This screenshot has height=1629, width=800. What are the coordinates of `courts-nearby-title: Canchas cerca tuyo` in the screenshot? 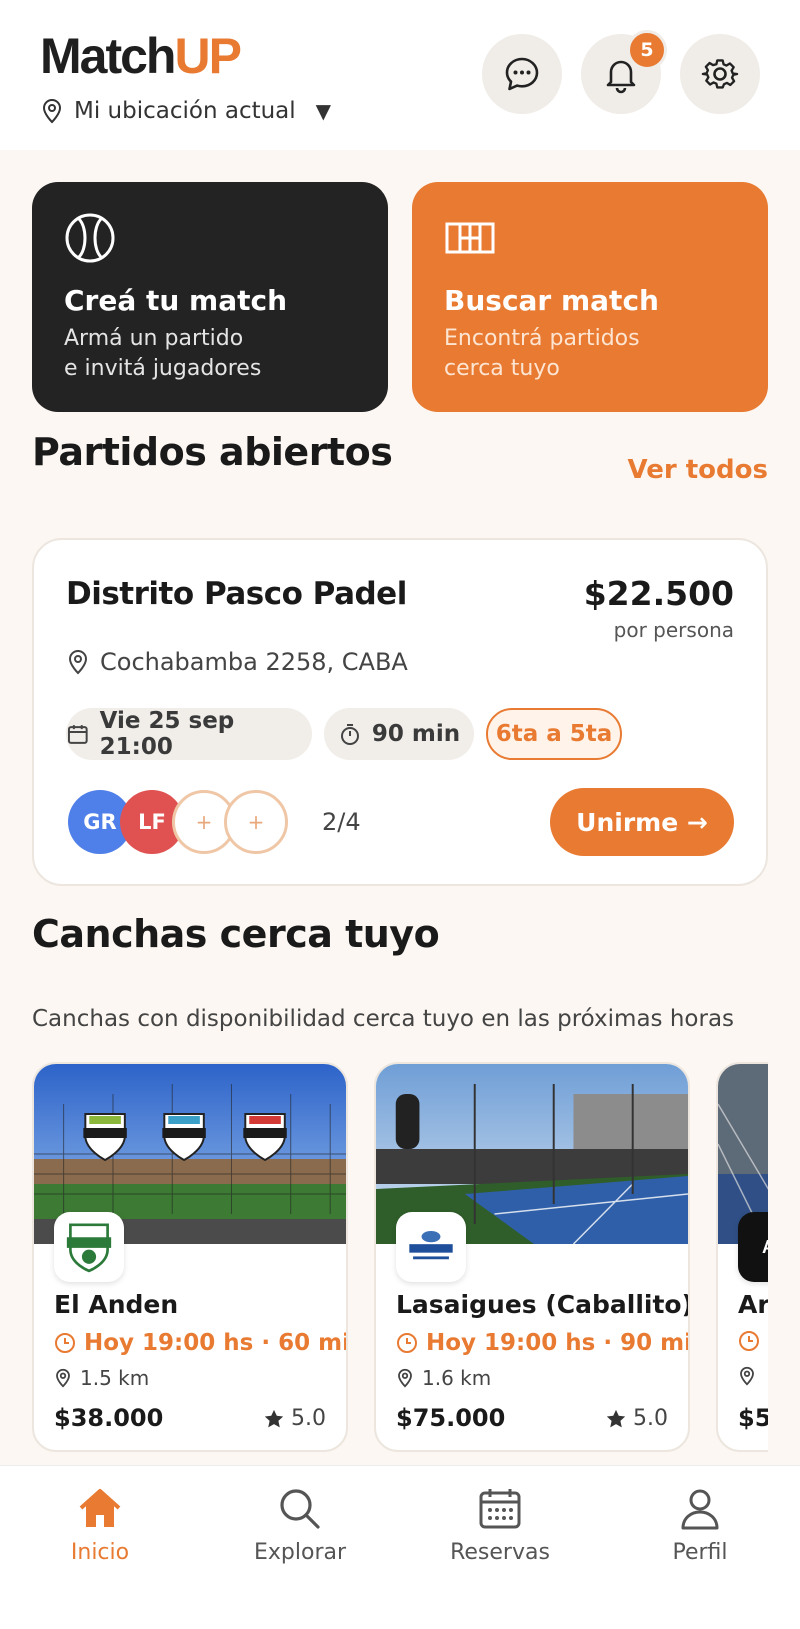 It's located at (236, 934).